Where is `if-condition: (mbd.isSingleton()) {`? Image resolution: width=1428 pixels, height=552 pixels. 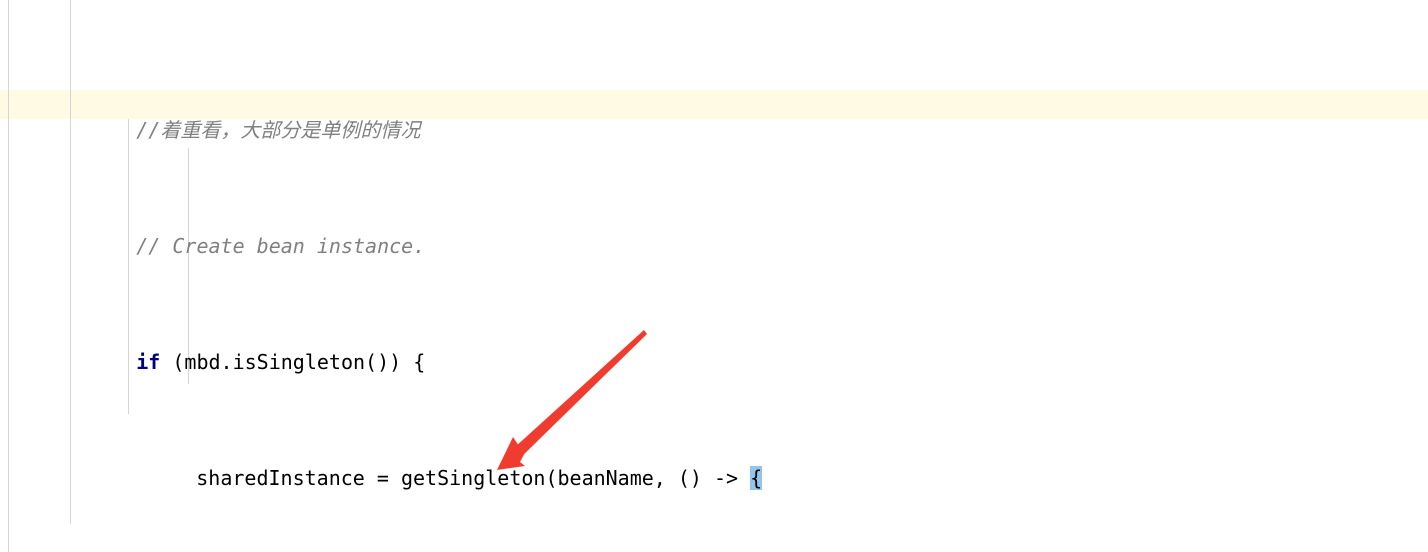 if-condition: (mbd.isSingleton()) { is located at coordinates (293, 362).